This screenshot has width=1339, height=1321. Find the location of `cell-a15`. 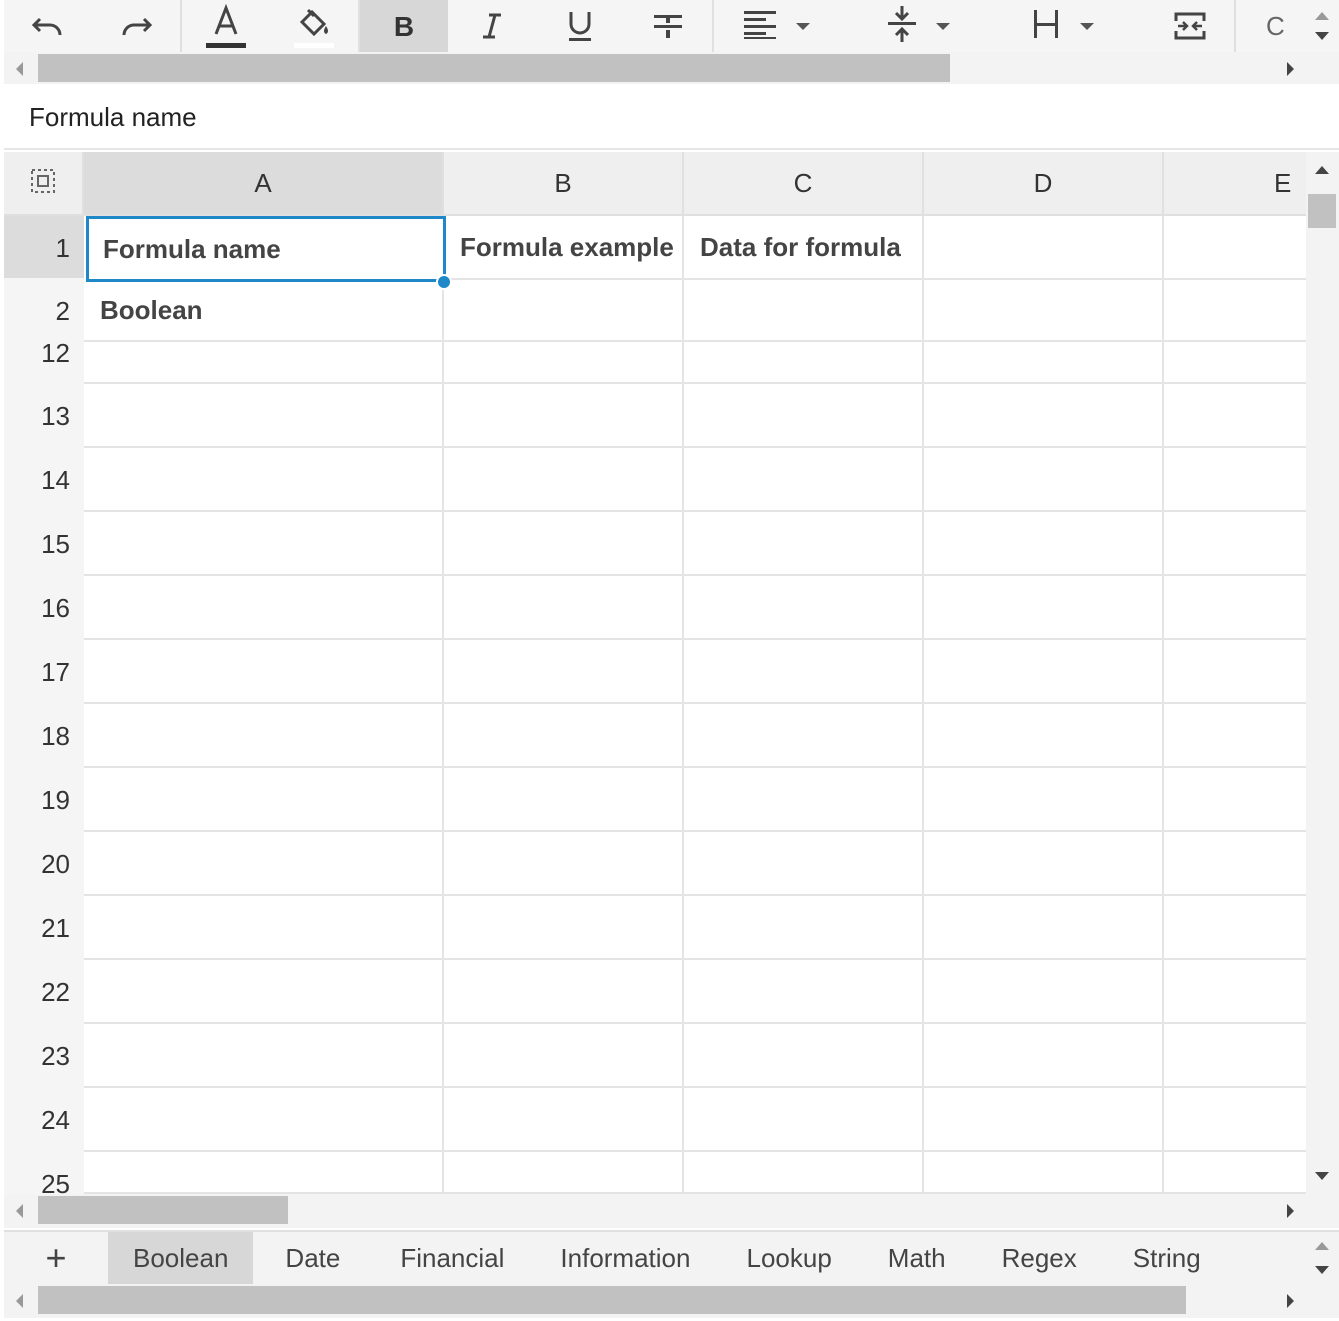

cell-a15 is located at coordinates (264, 544).